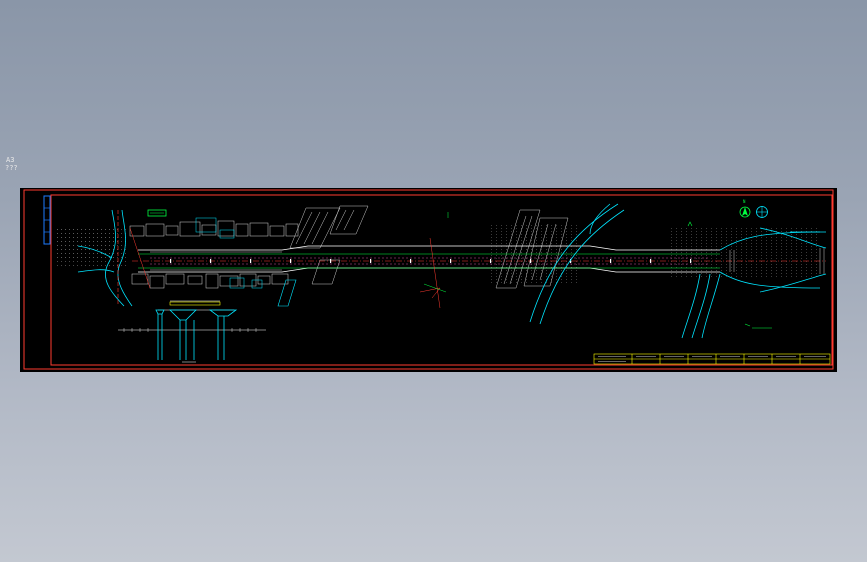  What do you see at coordinates (192, 331) in the screenshot?
I see `cross-section-detail` at bounding box center [192, 331].